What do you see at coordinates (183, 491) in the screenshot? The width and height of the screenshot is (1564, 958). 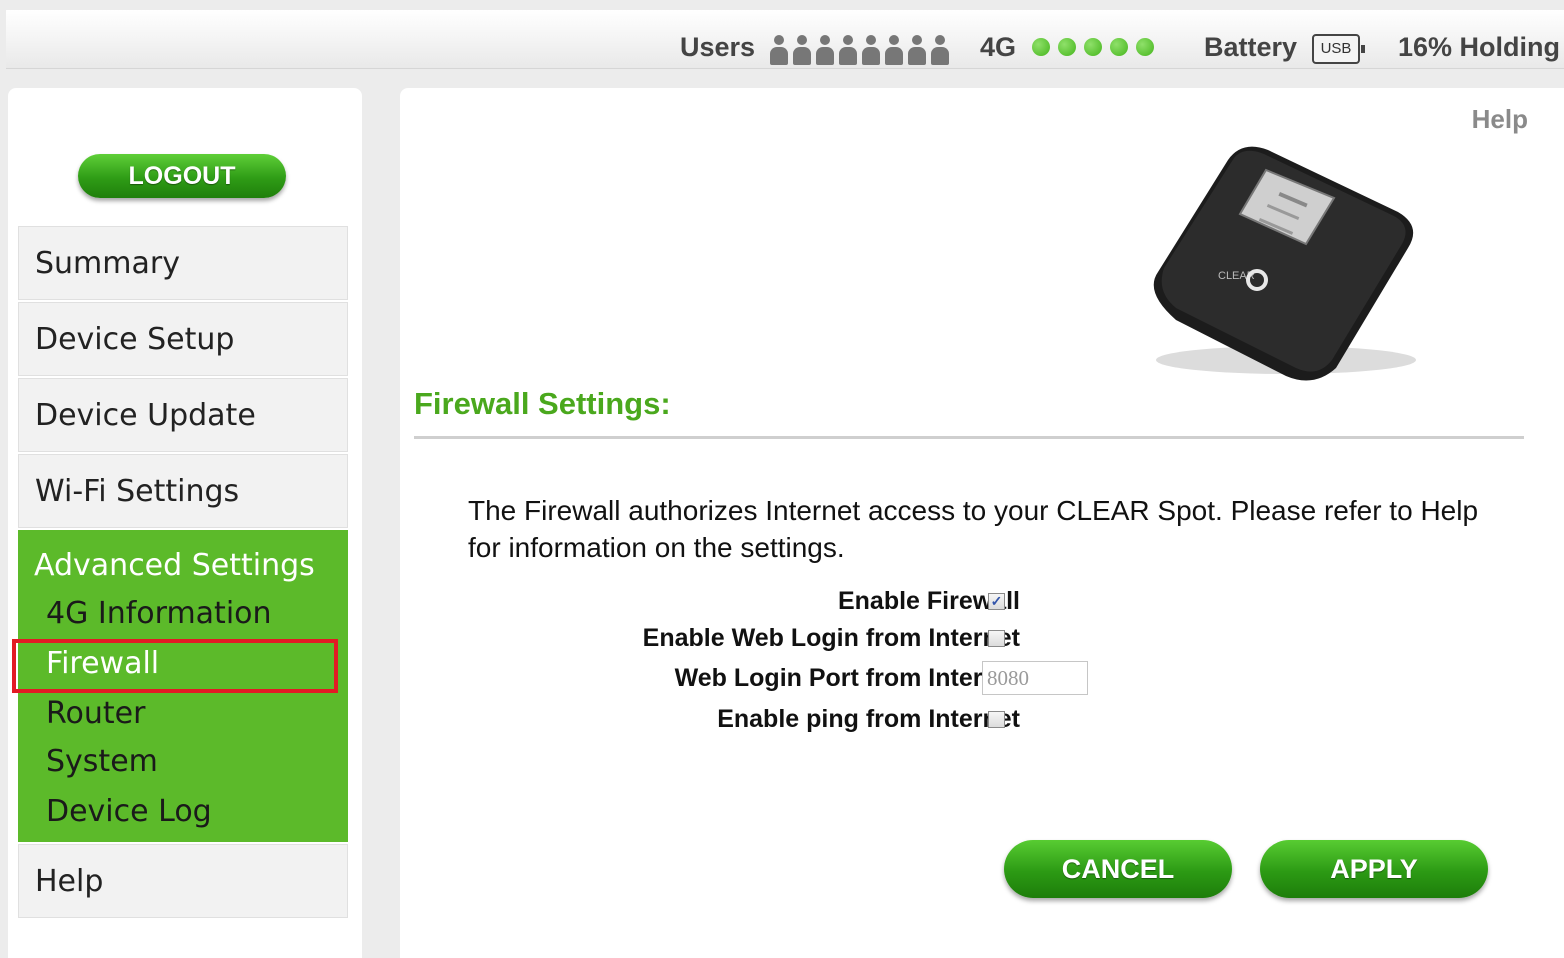 I see `sidebar-item-wifi-settings: Wi-Fi Settings` at bounding box center [183, 491].